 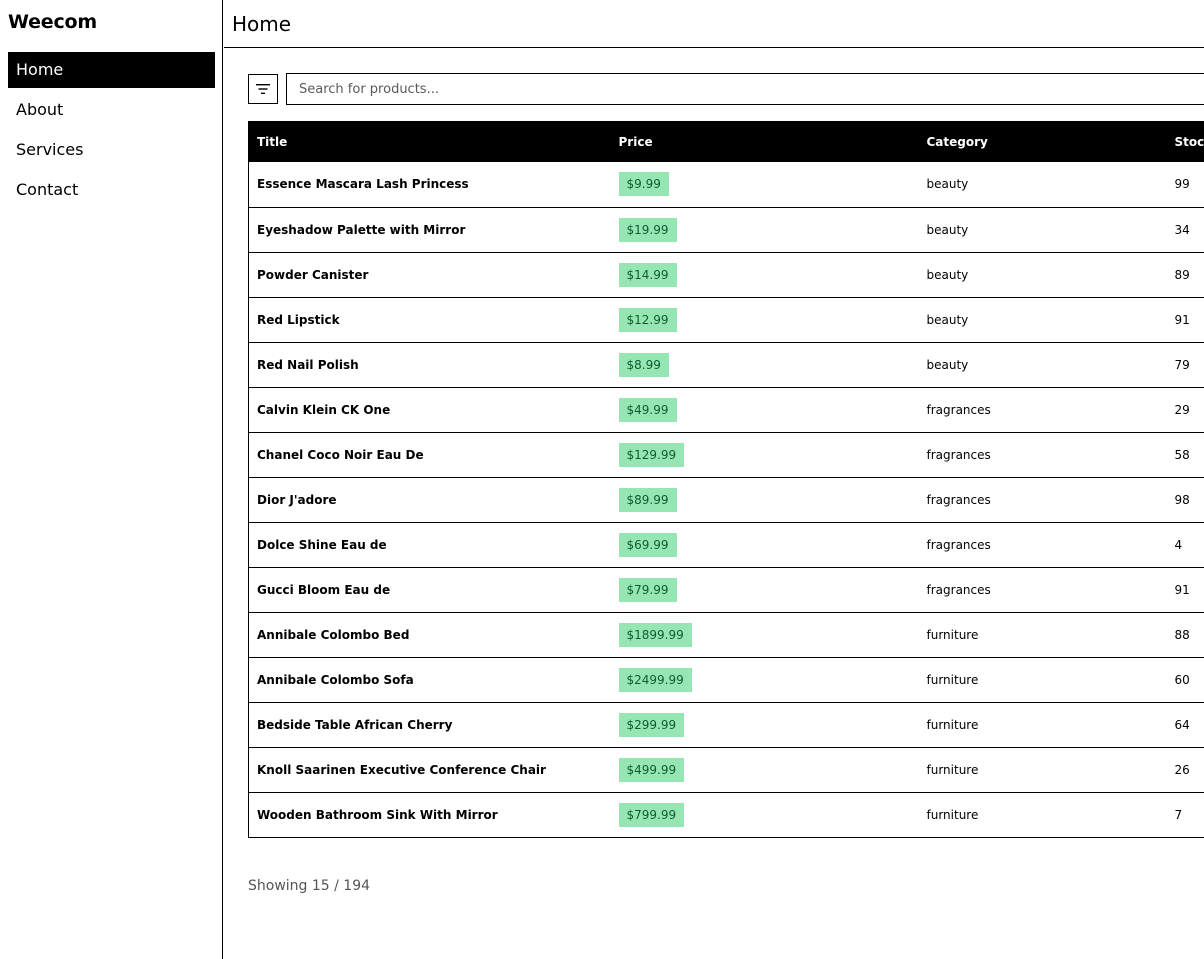 What do you see at coordinates (726, 365) in the screenshot?
I see `table-row: Red Nail Polish $8.99 beauty 79` at bounding box center [726, 365].